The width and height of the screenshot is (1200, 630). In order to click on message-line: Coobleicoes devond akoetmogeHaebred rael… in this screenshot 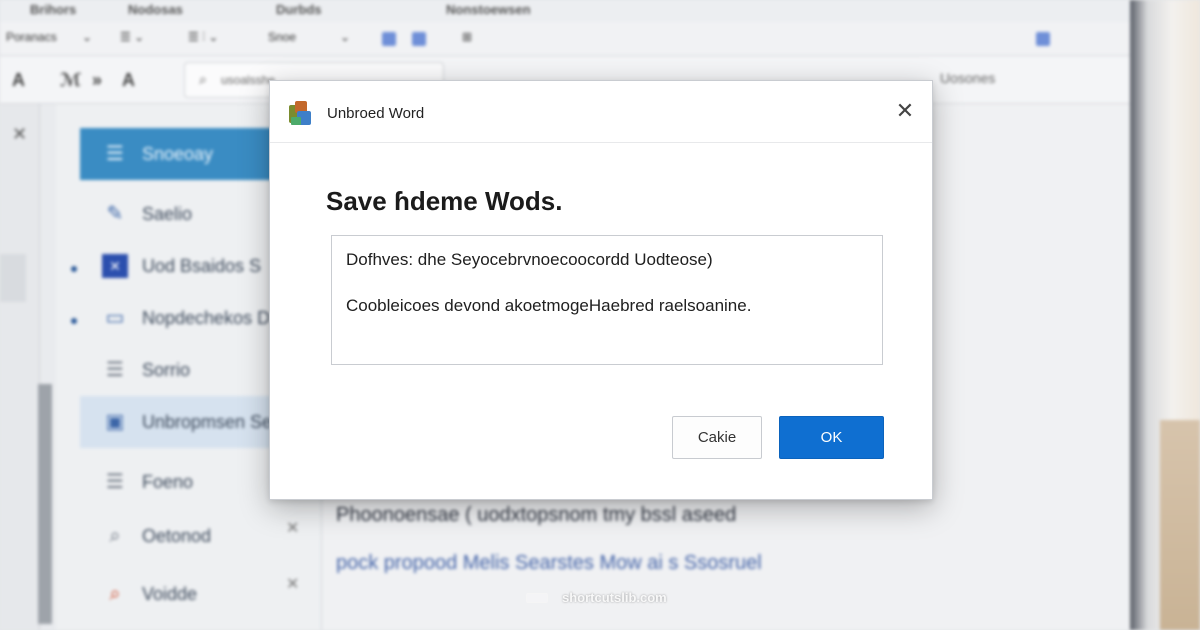, I will do `click(549, 305)`.